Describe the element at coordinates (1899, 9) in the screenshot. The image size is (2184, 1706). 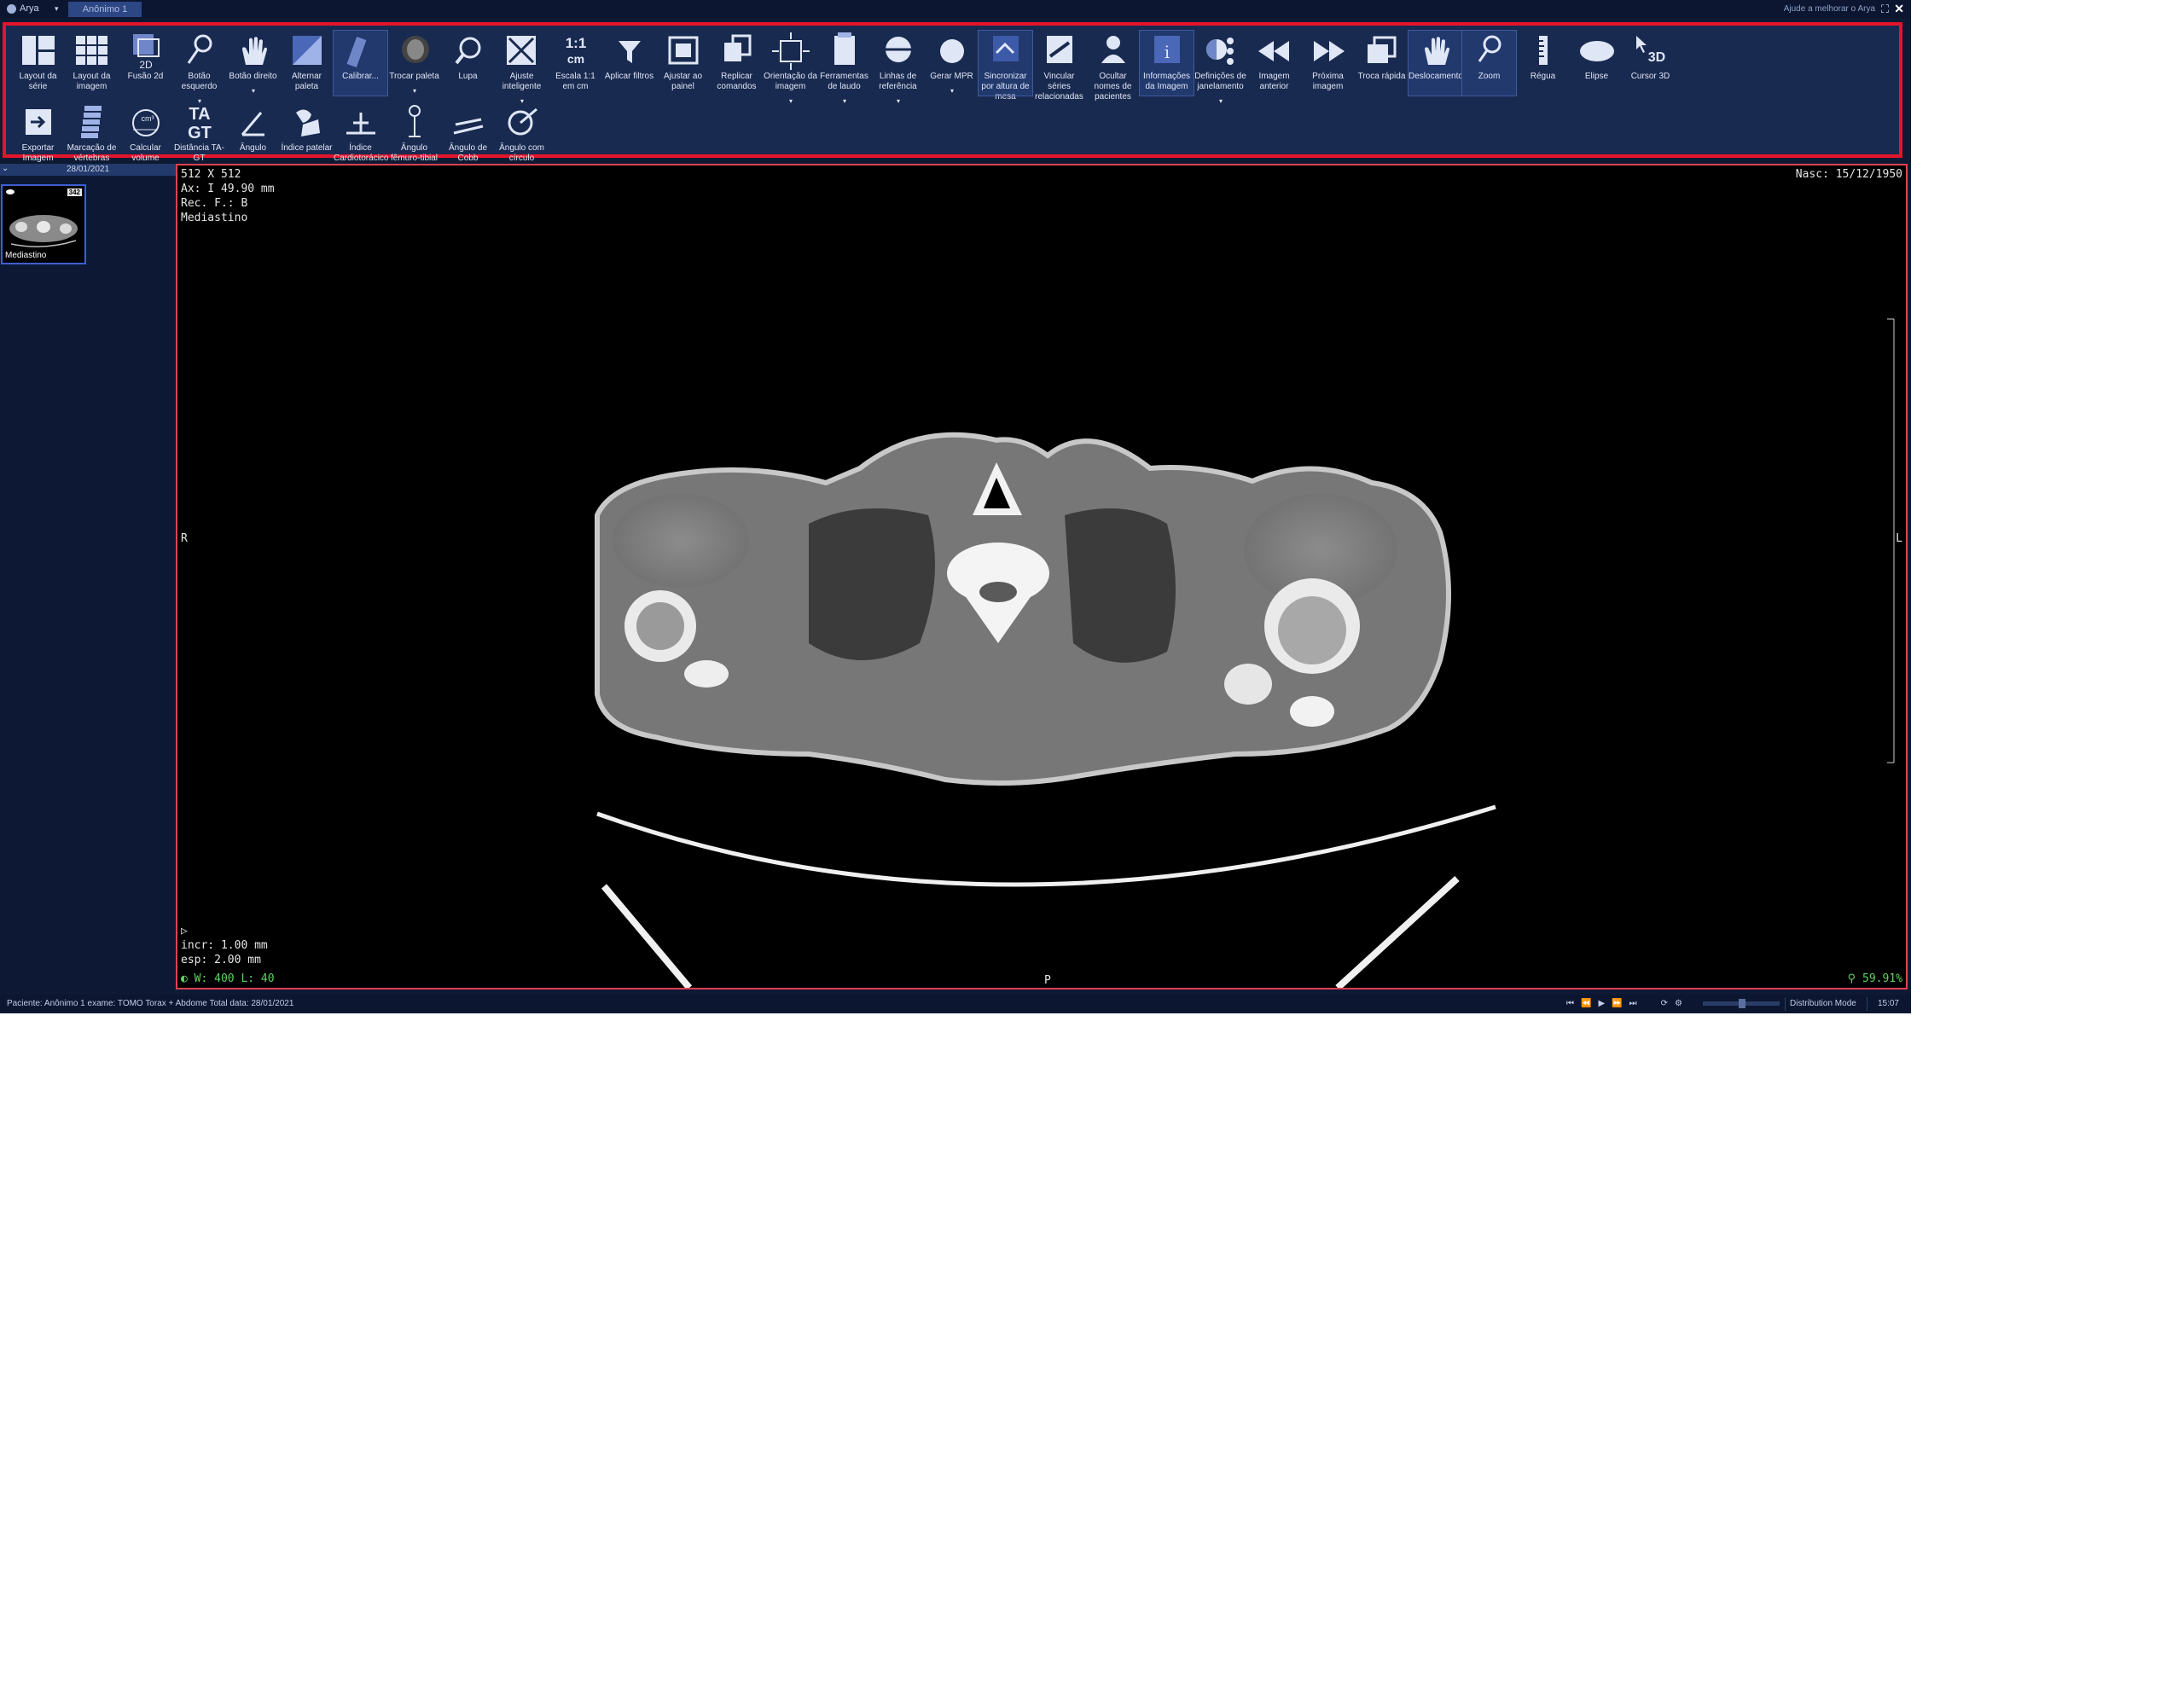
I see `close-icon: ✕` at that location.